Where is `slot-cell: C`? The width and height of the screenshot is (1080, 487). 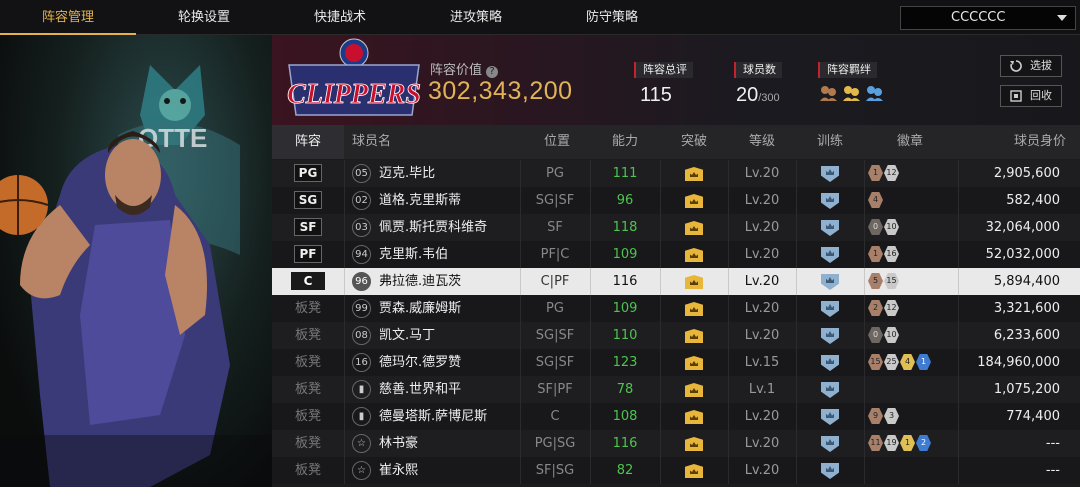 slot-cell: C is located at coordinates (308, 281).